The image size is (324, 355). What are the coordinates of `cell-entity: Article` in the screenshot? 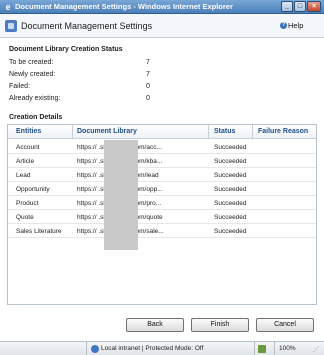 It's located at (25, 161).